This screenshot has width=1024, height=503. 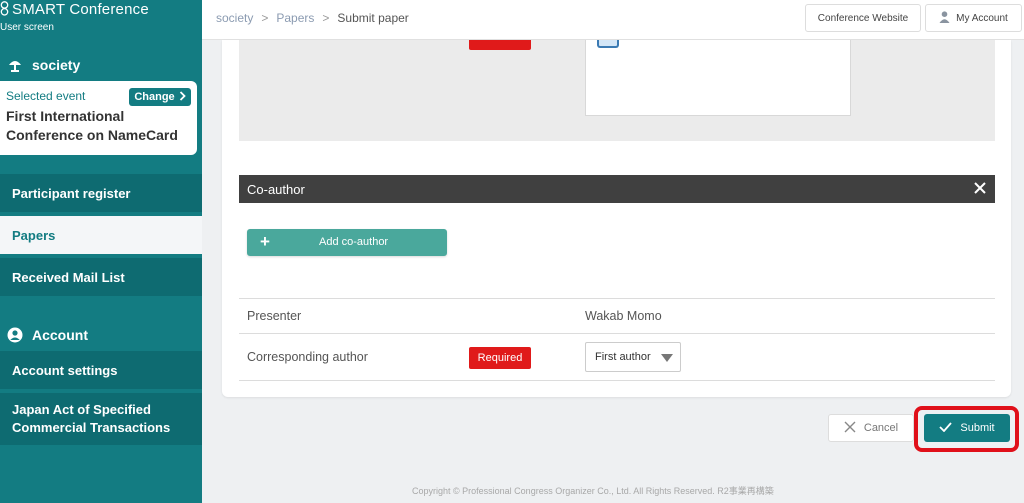 What do you see at coordinates (881, 428) in the screenshot?
I see `cancel-label: Cancel` at bounding box center [881, 428].